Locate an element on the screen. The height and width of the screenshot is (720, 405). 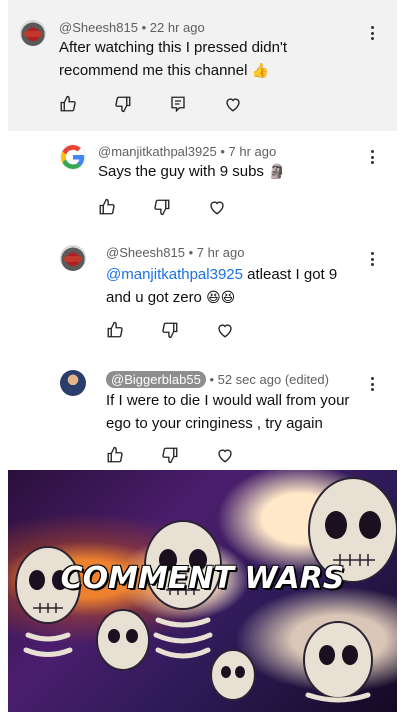
comment-meta: @Sheesh815 • 22 hr ago is located at coordinates (132, 27).